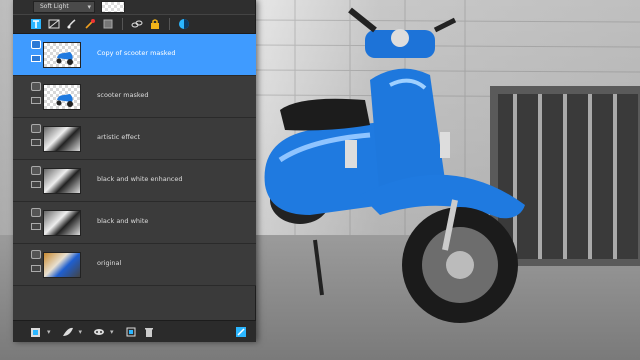 The height and width of the screenshot is (360, 640). Describe the element at coordinates (68, 332) in the screenshot. I see `mask-icon` at that location.